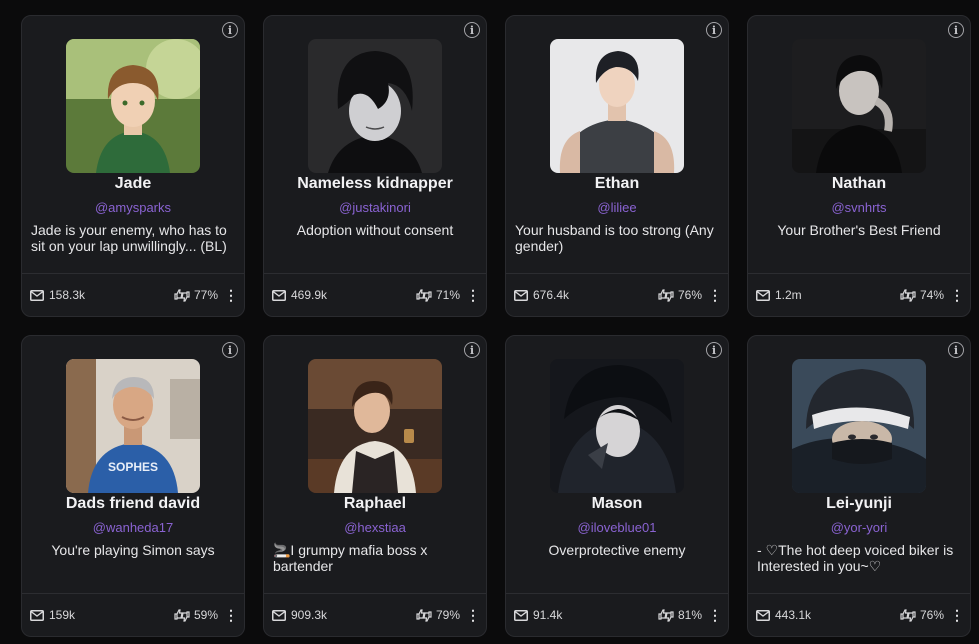  Describe the element at coordinates (617, 527) in the screenshot. I see `creator-handle: @iloveblue01` at that location.